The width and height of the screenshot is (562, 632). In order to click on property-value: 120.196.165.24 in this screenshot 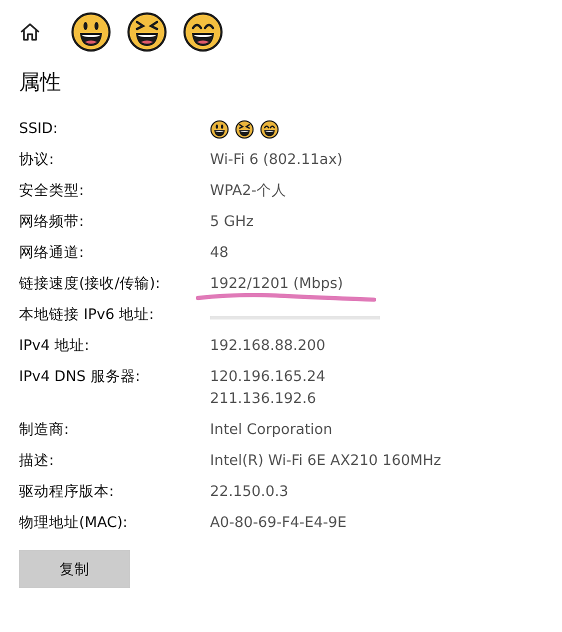, I will do `click(268, 377)`.